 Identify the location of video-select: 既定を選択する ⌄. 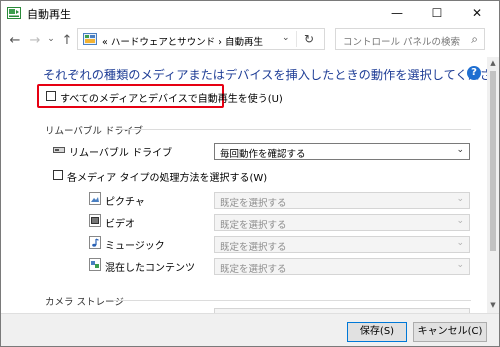
(342, 222).